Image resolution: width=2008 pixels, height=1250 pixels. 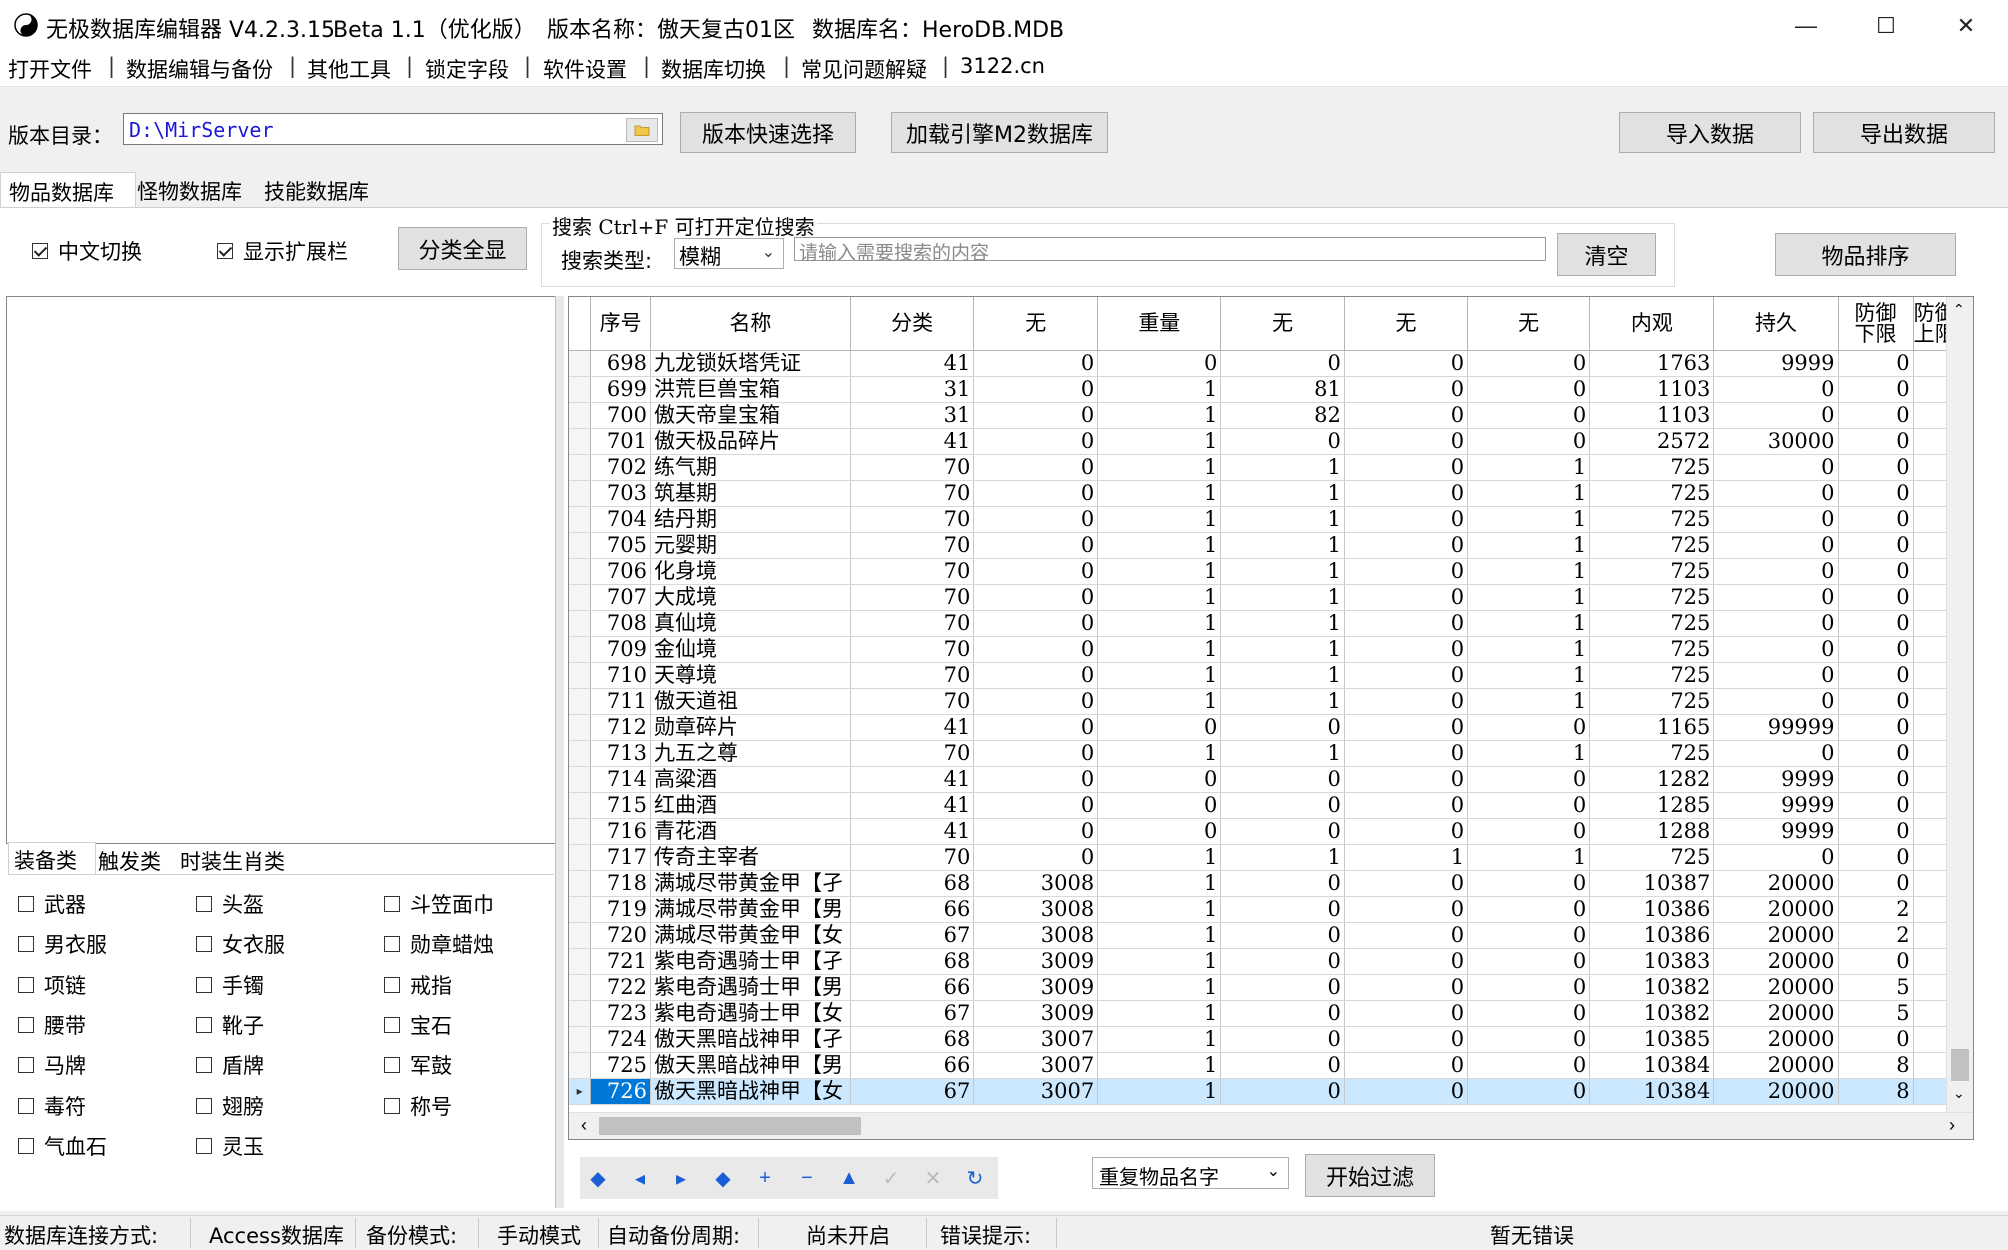 What do you see at coordinates (316, 191) in the screenshot?
I see `tab-skills: 技能数据库` at bounding box center [316, 191].